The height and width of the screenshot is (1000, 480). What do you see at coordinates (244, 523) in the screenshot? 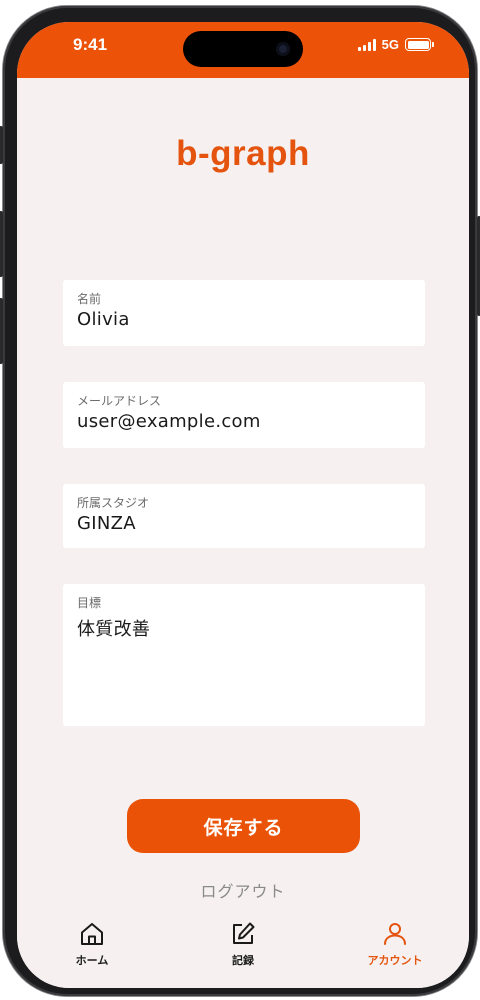
I see `studio-input: GINZA` at bounding box center [244, 523].